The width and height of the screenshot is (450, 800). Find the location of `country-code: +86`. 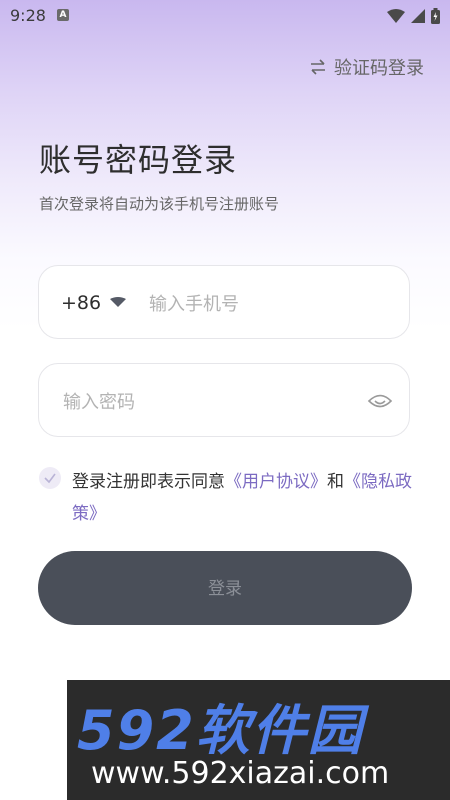

country-code: +86 is located at coordinates (81, 303).